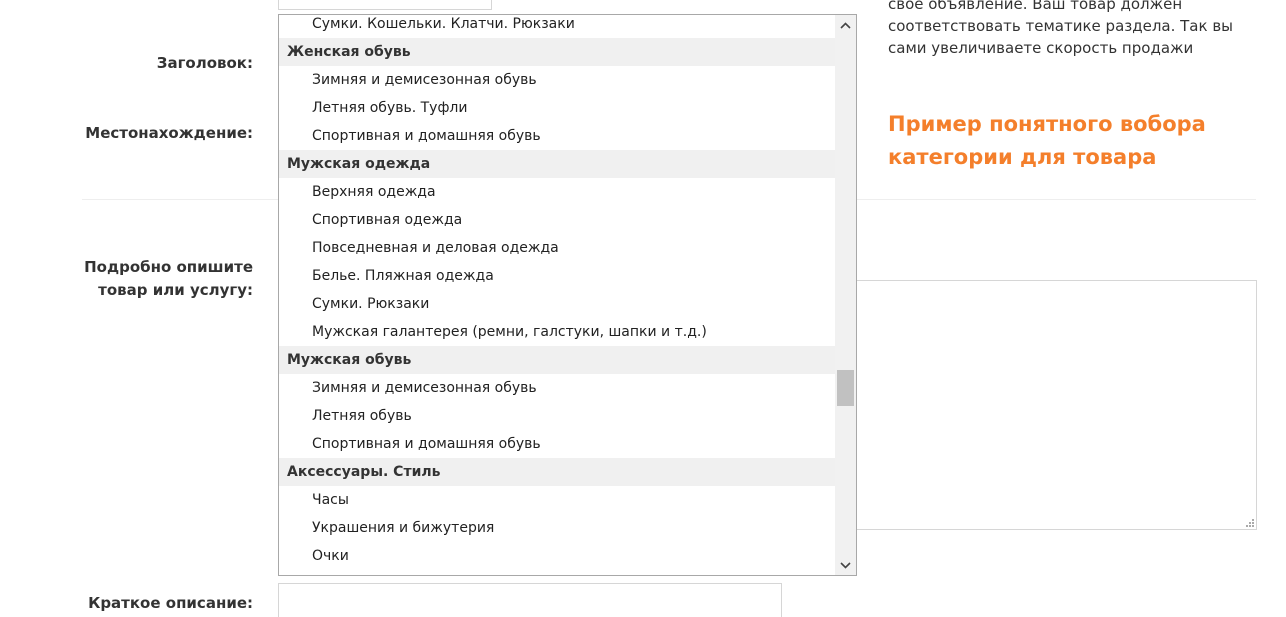 The height and width of the screenshot is (617, 1286). Describe the element at coordinates (845, 388) in the screenshot. I see `scrollbar-thumb` at that location.